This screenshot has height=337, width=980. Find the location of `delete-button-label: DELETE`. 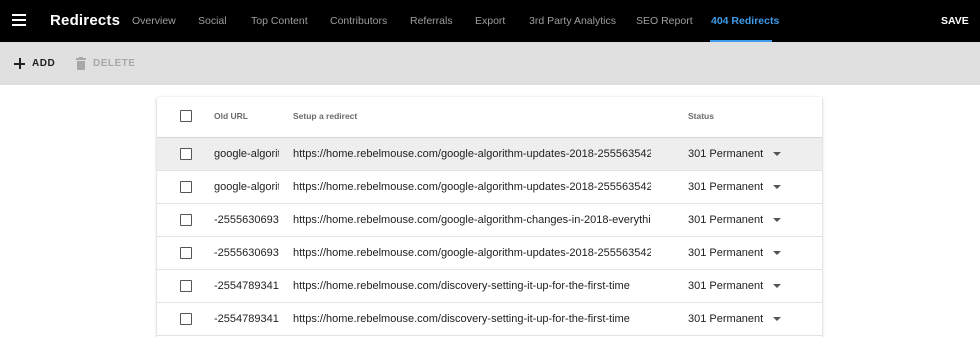

delete-button-label: DELETE is located at coordinates (114, 63).